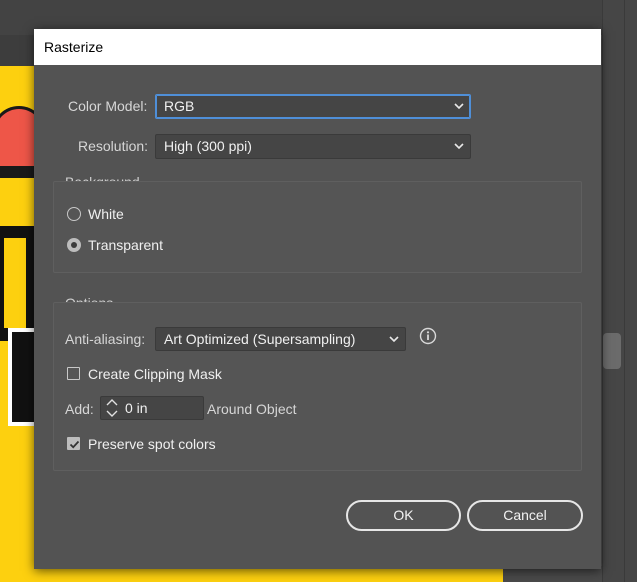 The width and height of the screenshot is (637, 582). Describe the element at coordinates (136, 408) in the screenshot. I see `add-value: 0 in` at that location.